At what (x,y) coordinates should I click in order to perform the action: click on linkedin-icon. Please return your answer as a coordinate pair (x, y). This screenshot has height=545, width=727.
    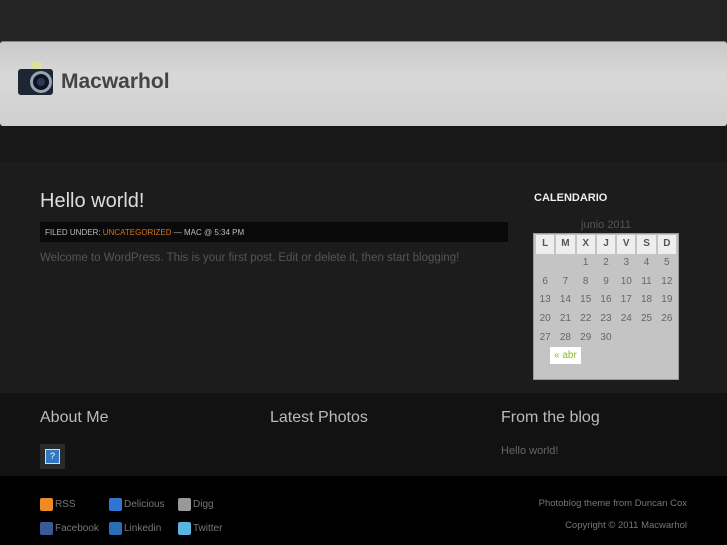
    Looking at the image, I should click on (115, 528).